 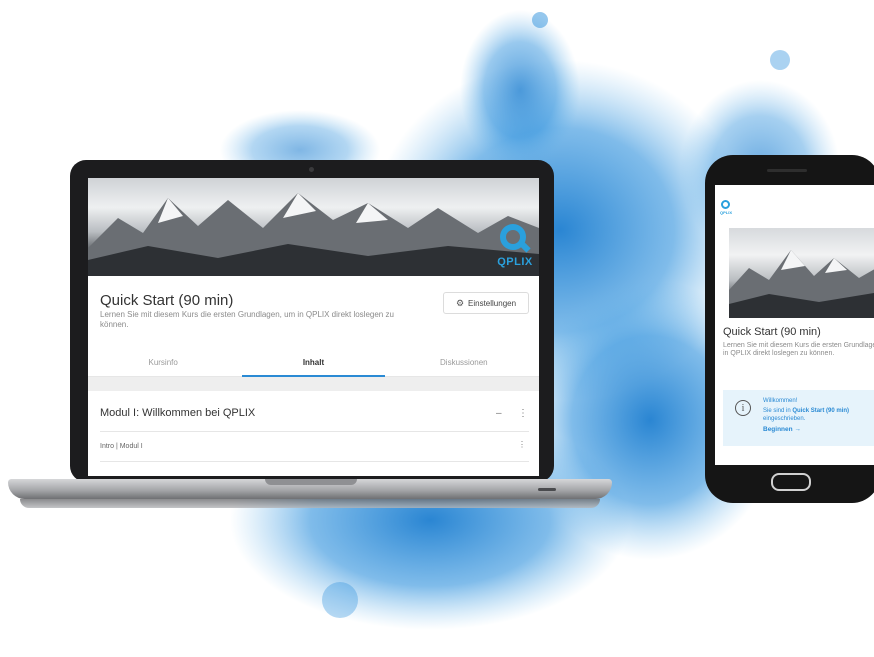 I want to click on module-title: Modul I: Willkommen bei QPLIX, so click(x=178, y=413).